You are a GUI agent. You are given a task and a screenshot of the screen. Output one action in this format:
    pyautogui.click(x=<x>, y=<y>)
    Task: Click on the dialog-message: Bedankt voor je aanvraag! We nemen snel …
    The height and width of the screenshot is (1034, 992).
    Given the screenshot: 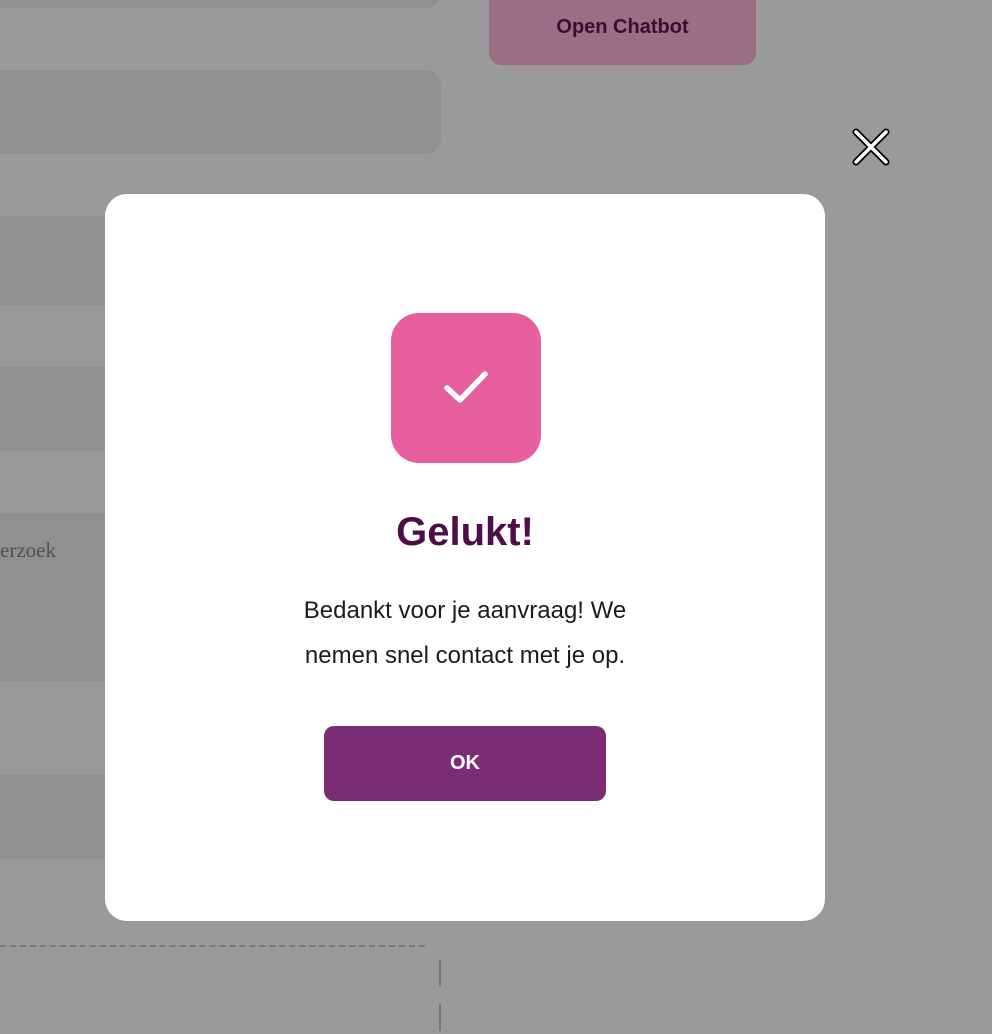 What is the action you would take?
    pyautogui.click(x=465, y=633)
    